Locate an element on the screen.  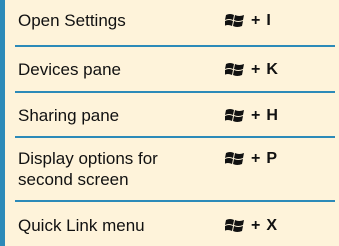
key-label: I is located at coordinates (268, 20).